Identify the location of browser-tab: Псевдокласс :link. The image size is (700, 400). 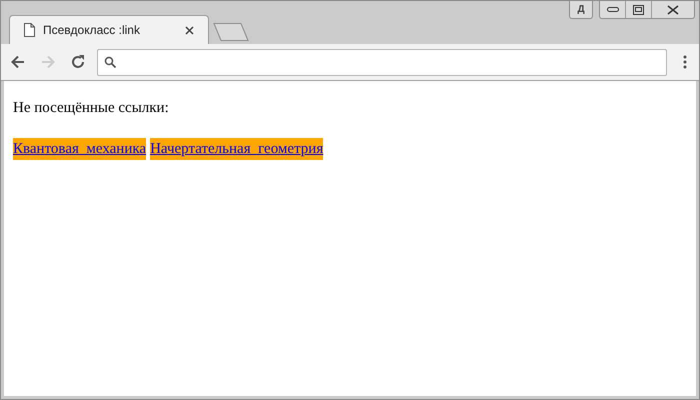
(109, 29).